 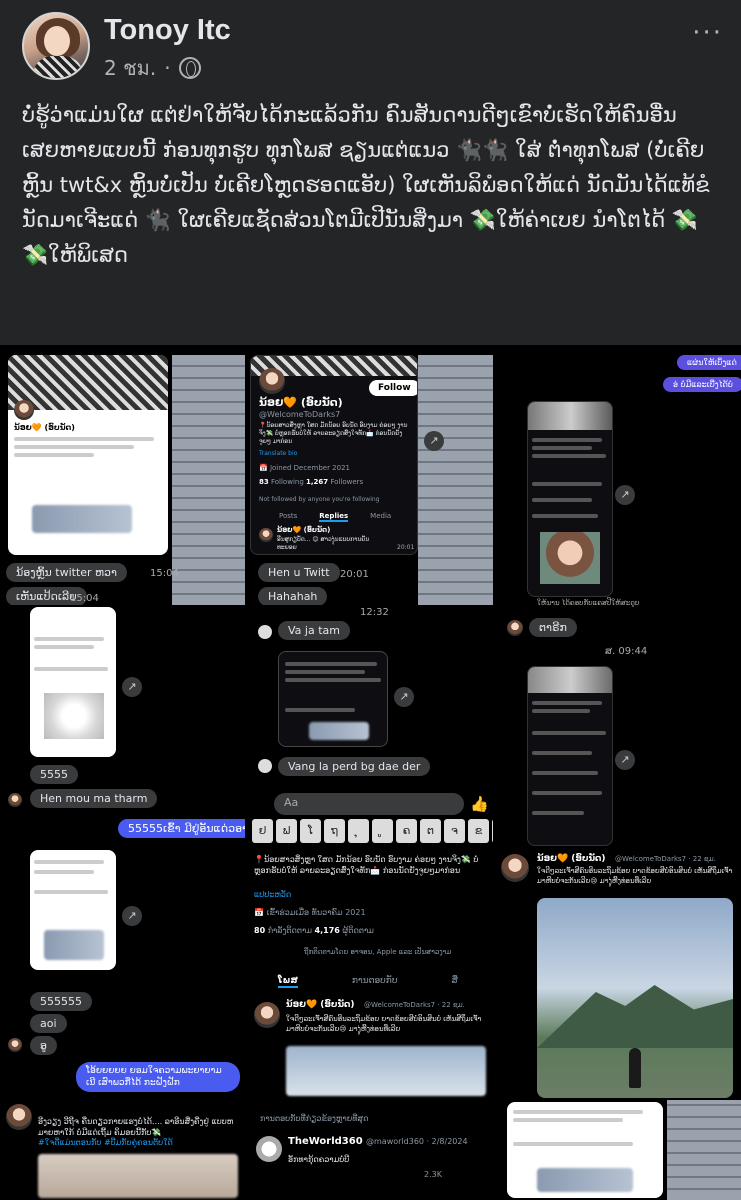 What do you see at coordinates (56, 46) in the screenshot?
I see `author-avatar` at bounding box center [56, 46].